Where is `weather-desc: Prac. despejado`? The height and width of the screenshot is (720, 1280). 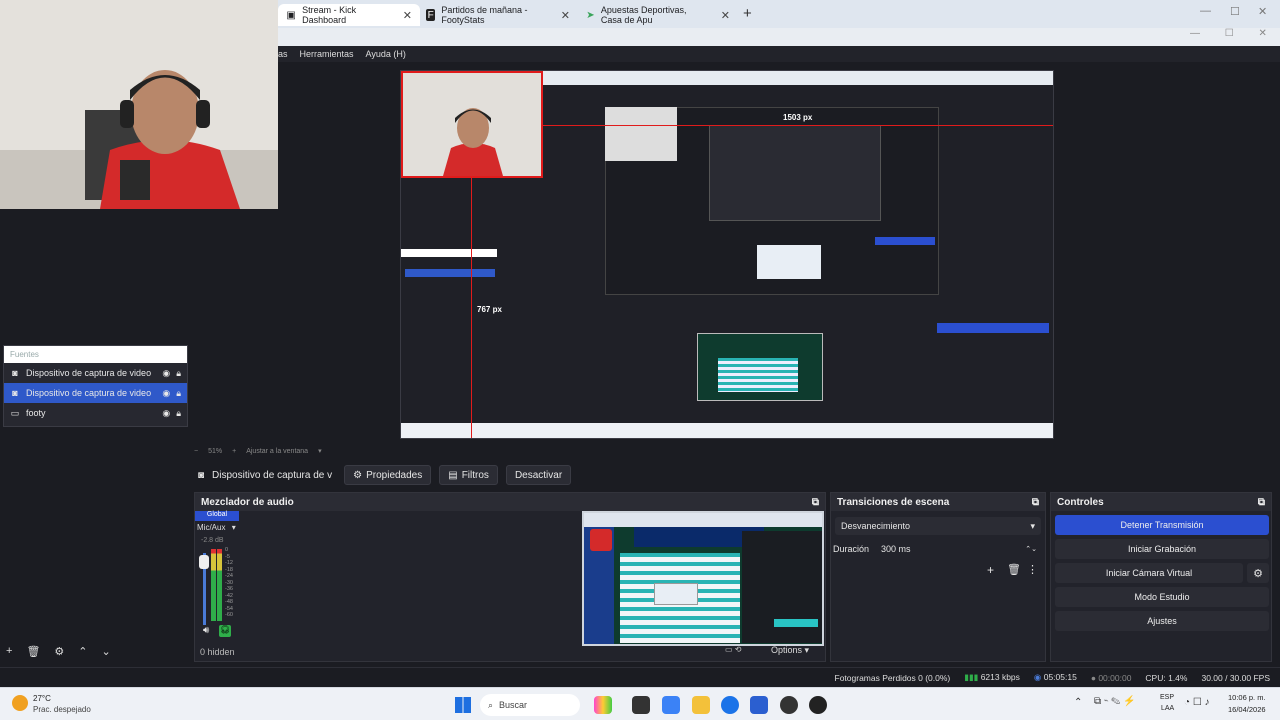 weather-desc: Prac. despejado is located at coordinates (62, 709).